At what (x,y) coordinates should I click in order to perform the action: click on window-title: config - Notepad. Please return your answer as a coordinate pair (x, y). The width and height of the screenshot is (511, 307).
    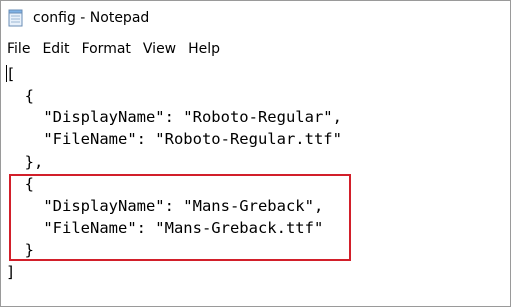
    Looking at the image, I should click on (91, 18).